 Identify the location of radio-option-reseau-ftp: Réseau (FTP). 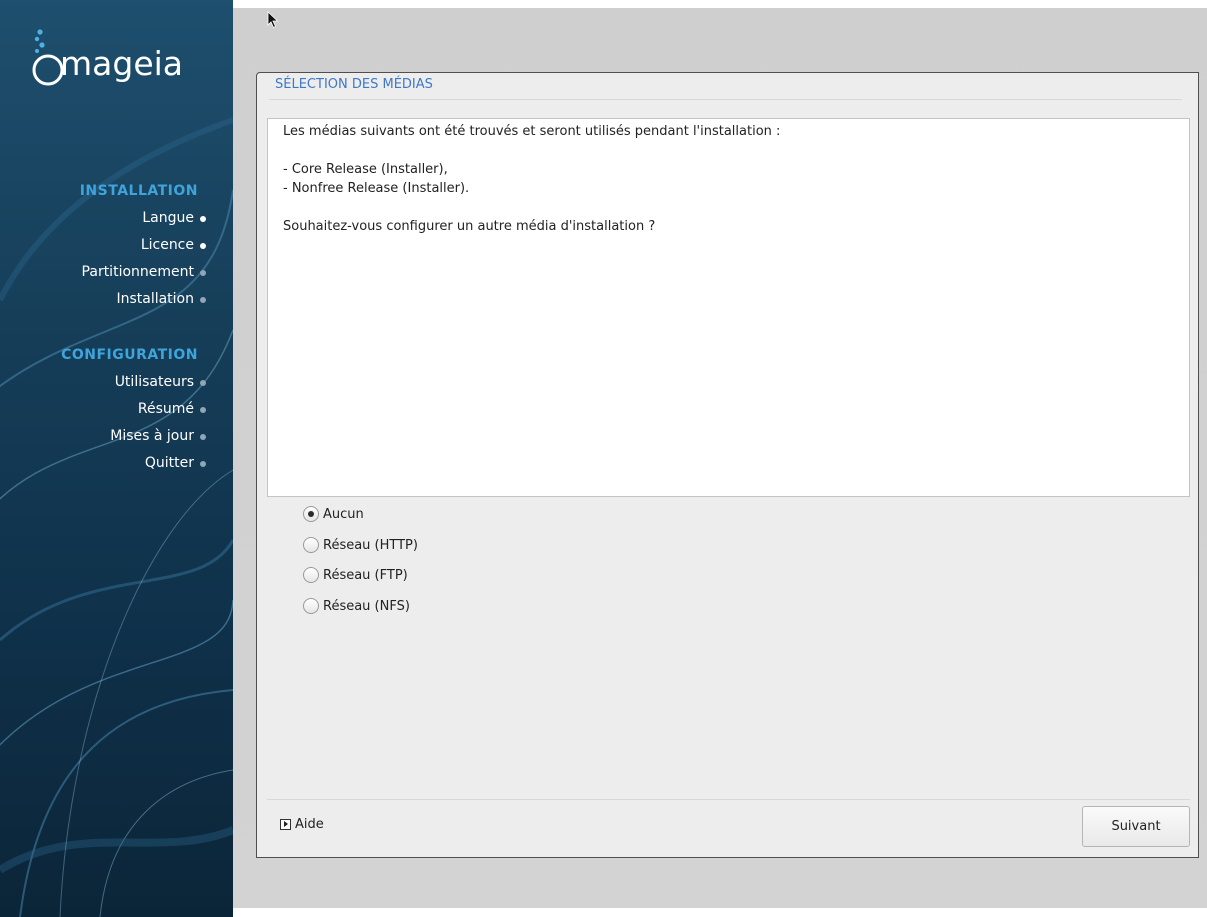
(355, 575).